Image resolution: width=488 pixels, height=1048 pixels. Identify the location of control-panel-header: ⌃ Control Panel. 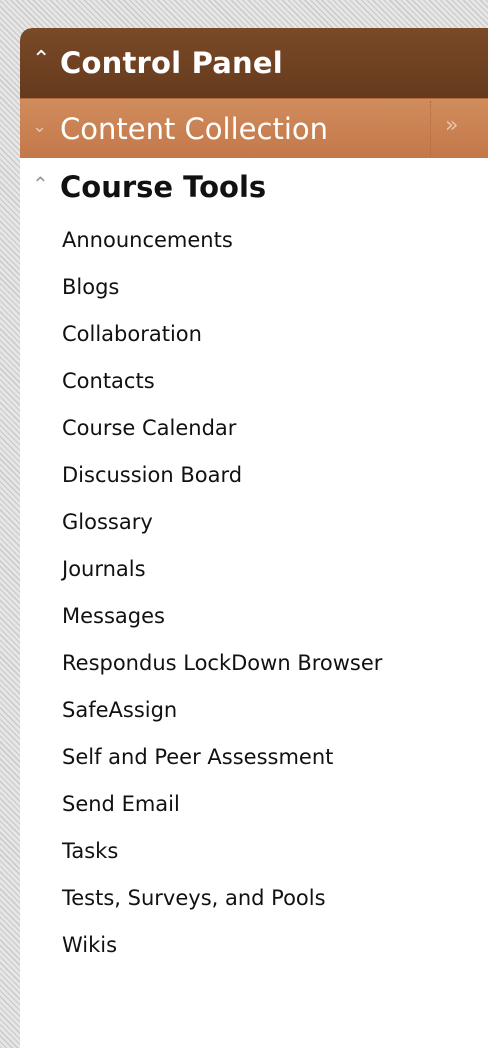
(254, 63).